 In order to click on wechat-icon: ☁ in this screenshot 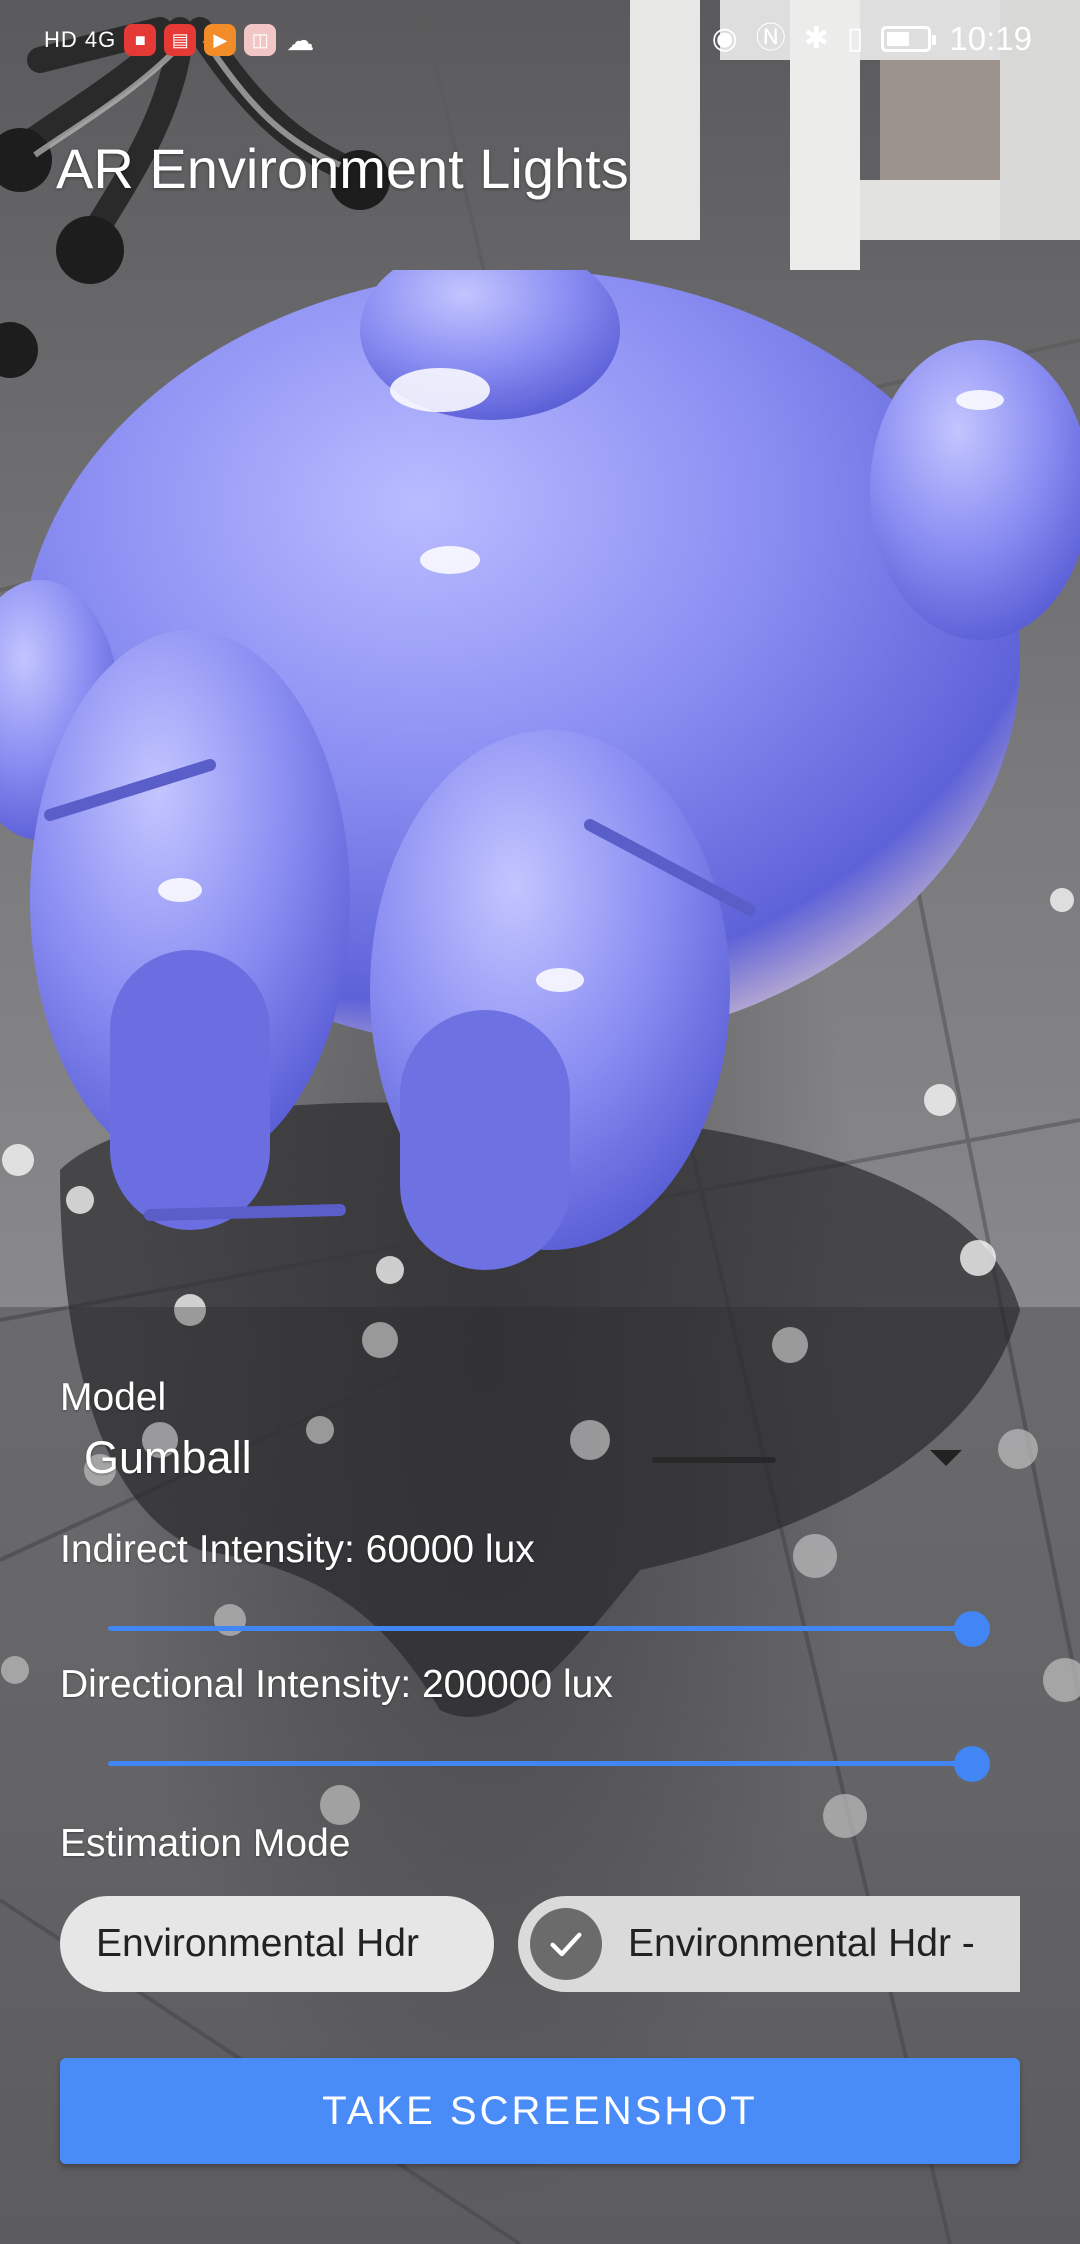, I will do `click(300, 40)`.